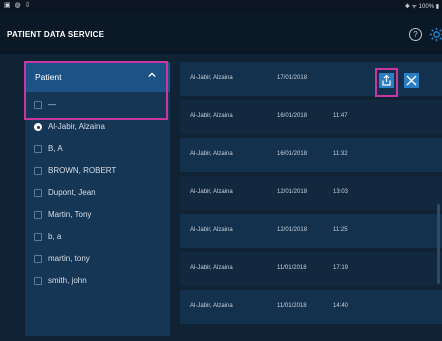 This screenshot has width=442, height=341. What do you see at coordinates (18, 5) in the screenshot?
I see `status-icons-left: ▣ ◍ ⇩` at bounding box center [18, 5].